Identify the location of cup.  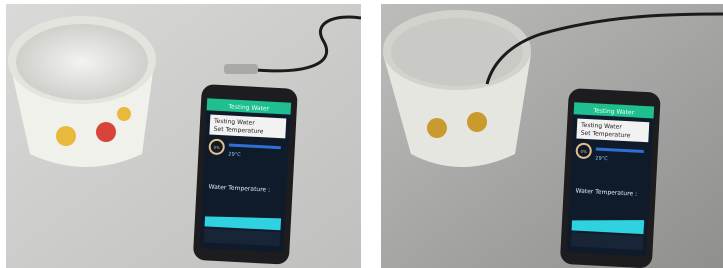
(82, 91).